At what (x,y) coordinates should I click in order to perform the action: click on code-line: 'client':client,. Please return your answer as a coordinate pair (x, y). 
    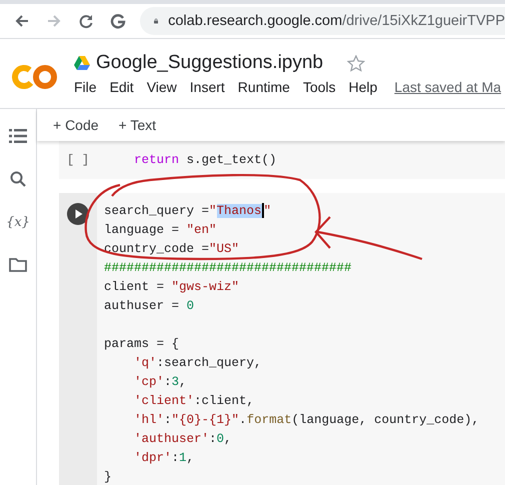
    Looking at the image, I should click on (194, 401).